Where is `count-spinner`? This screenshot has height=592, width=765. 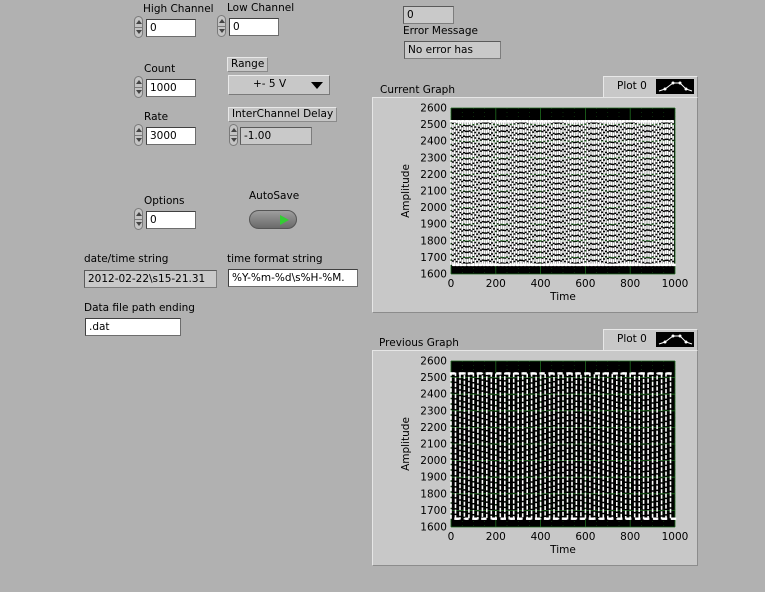
count-spinner is located at coordinates (138, 87).